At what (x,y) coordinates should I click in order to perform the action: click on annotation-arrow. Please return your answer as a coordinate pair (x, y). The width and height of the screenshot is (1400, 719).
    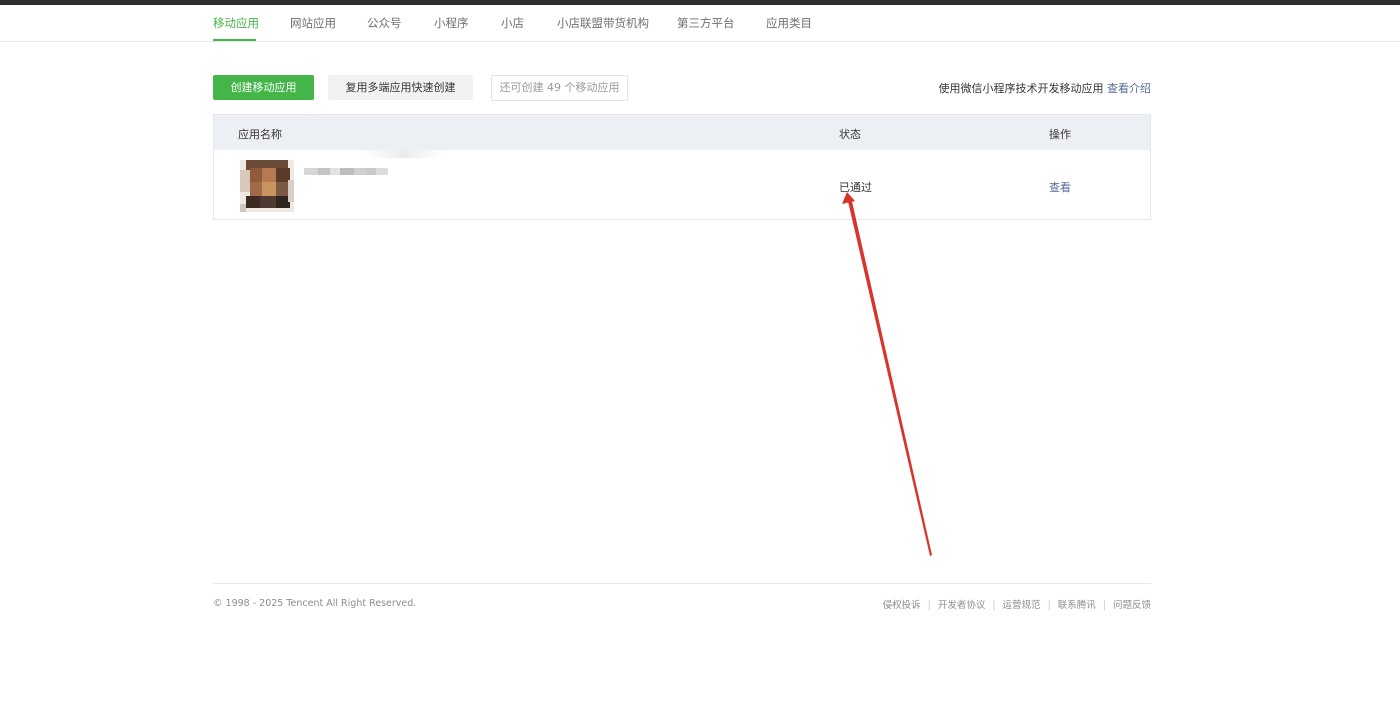
    Looking at the image, I should click on (887, 374).